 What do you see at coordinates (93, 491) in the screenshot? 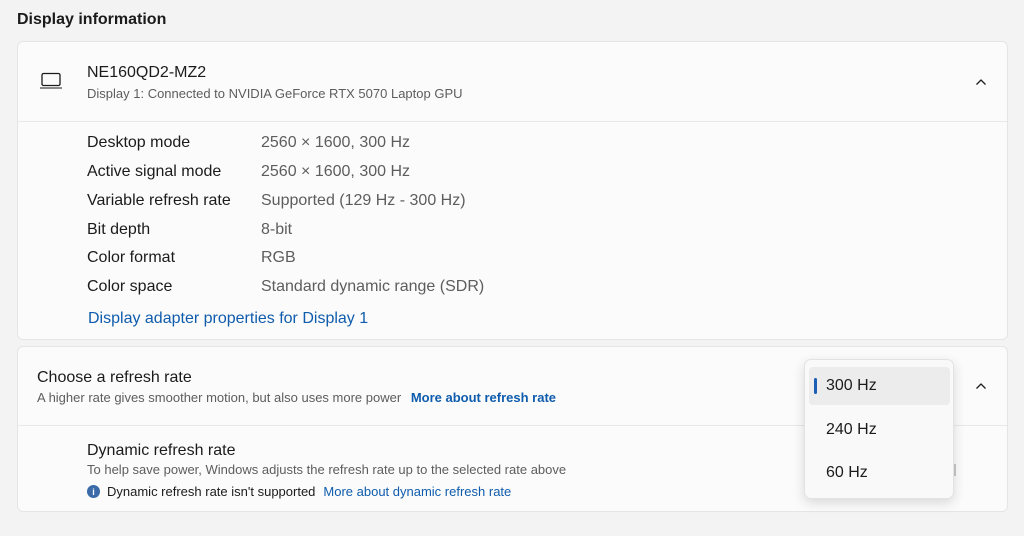
I see `info-icon: i` at bounding box center [93, 491].